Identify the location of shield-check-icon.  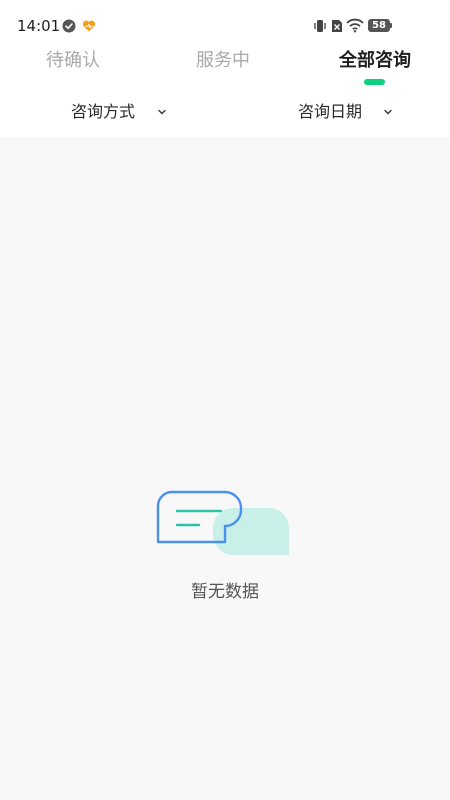
(69, 26).